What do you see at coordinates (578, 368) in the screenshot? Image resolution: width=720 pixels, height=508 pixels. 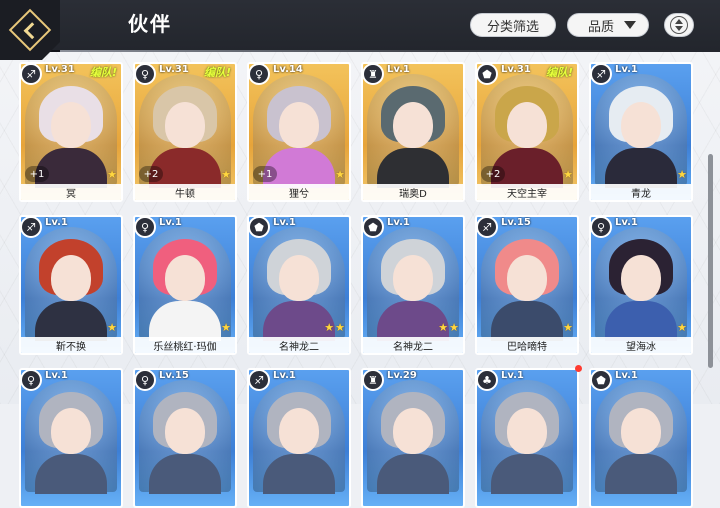 I see `notification-dot` at bounding box center [578, 368].